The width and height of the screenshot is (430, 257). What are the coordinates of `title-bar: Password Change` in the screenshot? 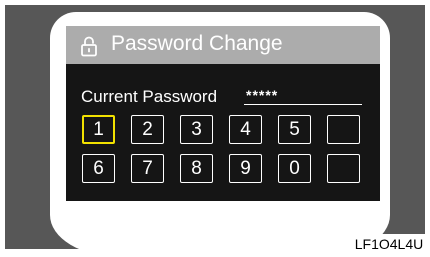 It's located at (223, 45).